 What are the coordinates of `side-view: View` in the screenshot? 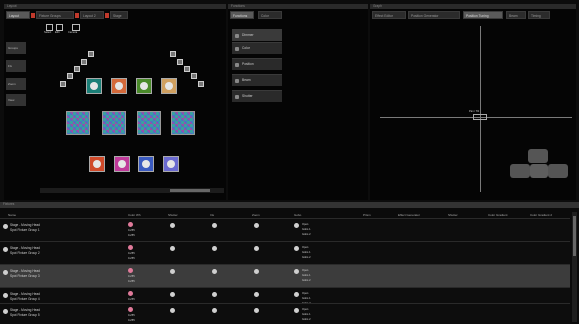 It's located at (16, 100).